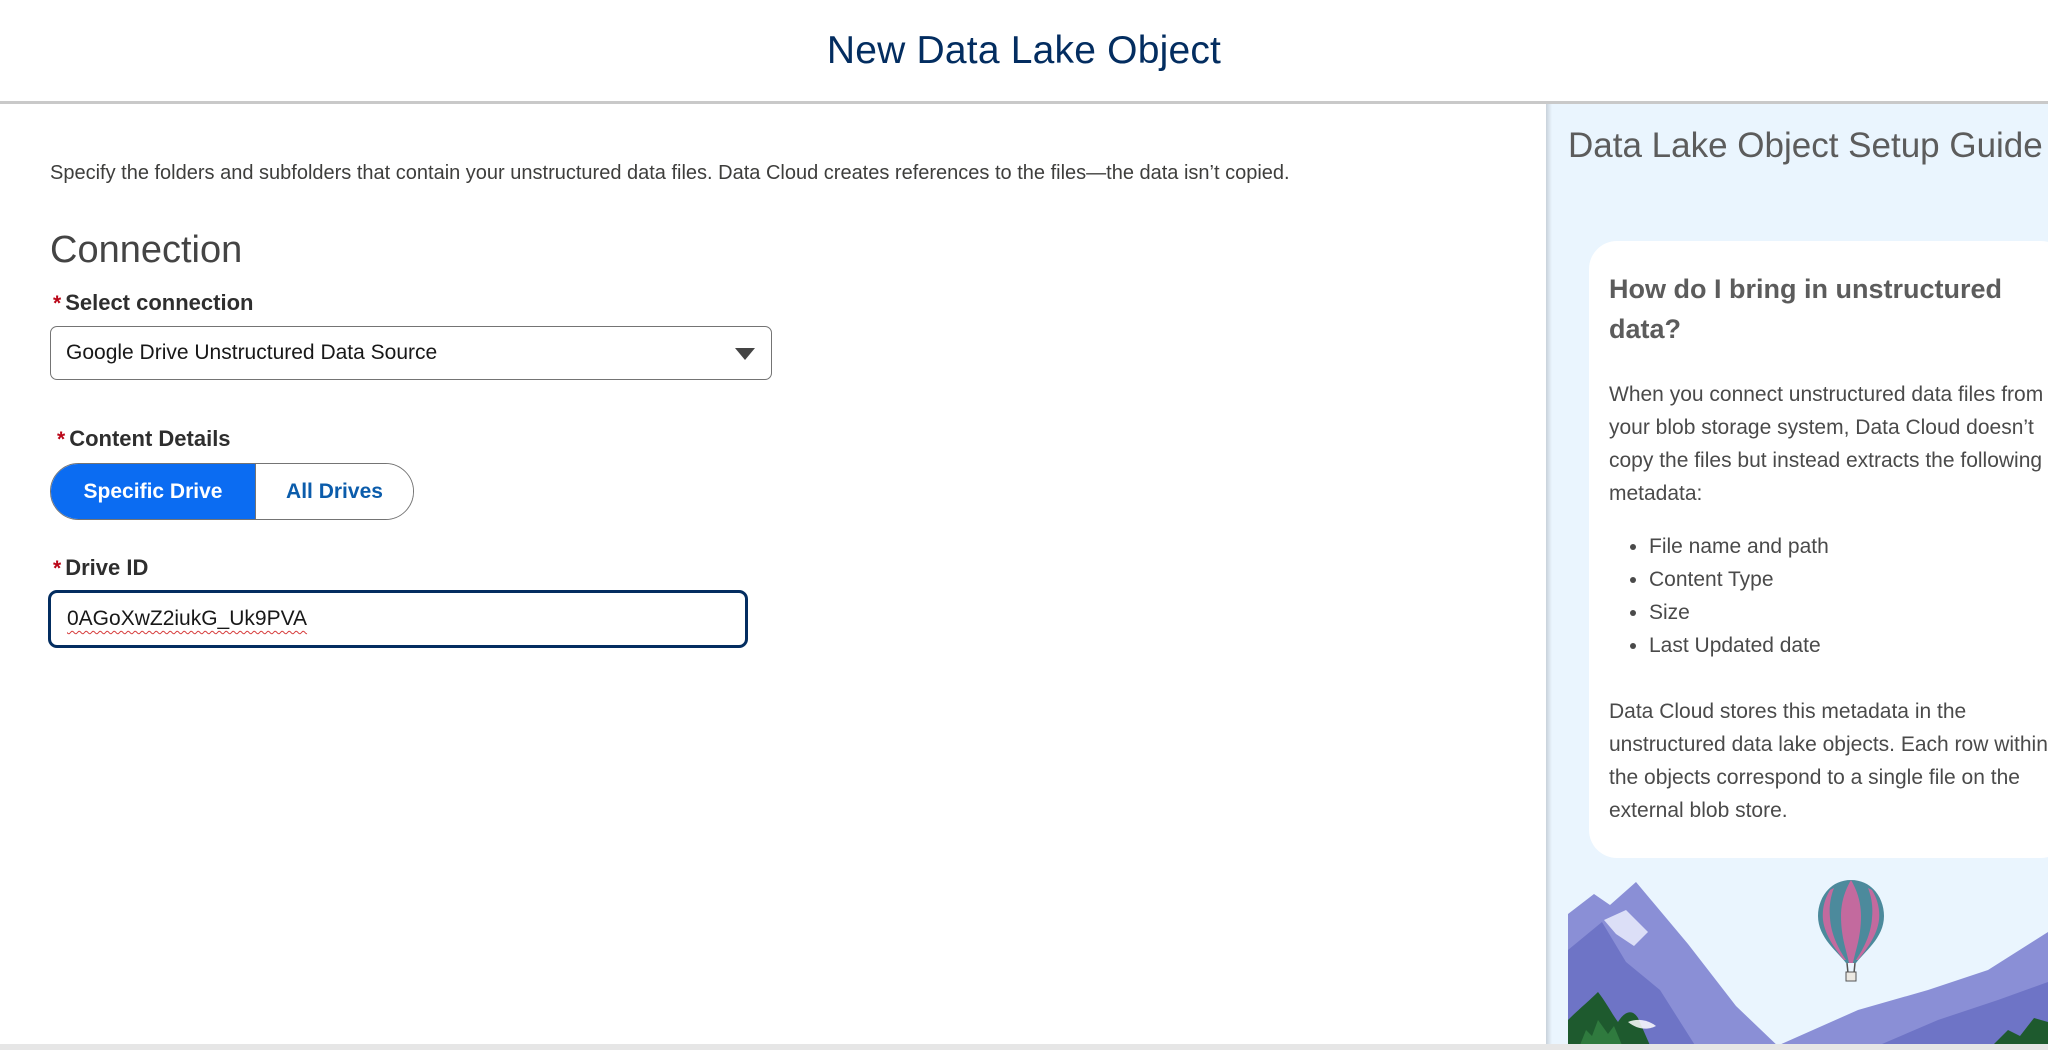  I want to click on select-connection-dropdown: Google Drive Unstructured Data Source, so click(411, 353).